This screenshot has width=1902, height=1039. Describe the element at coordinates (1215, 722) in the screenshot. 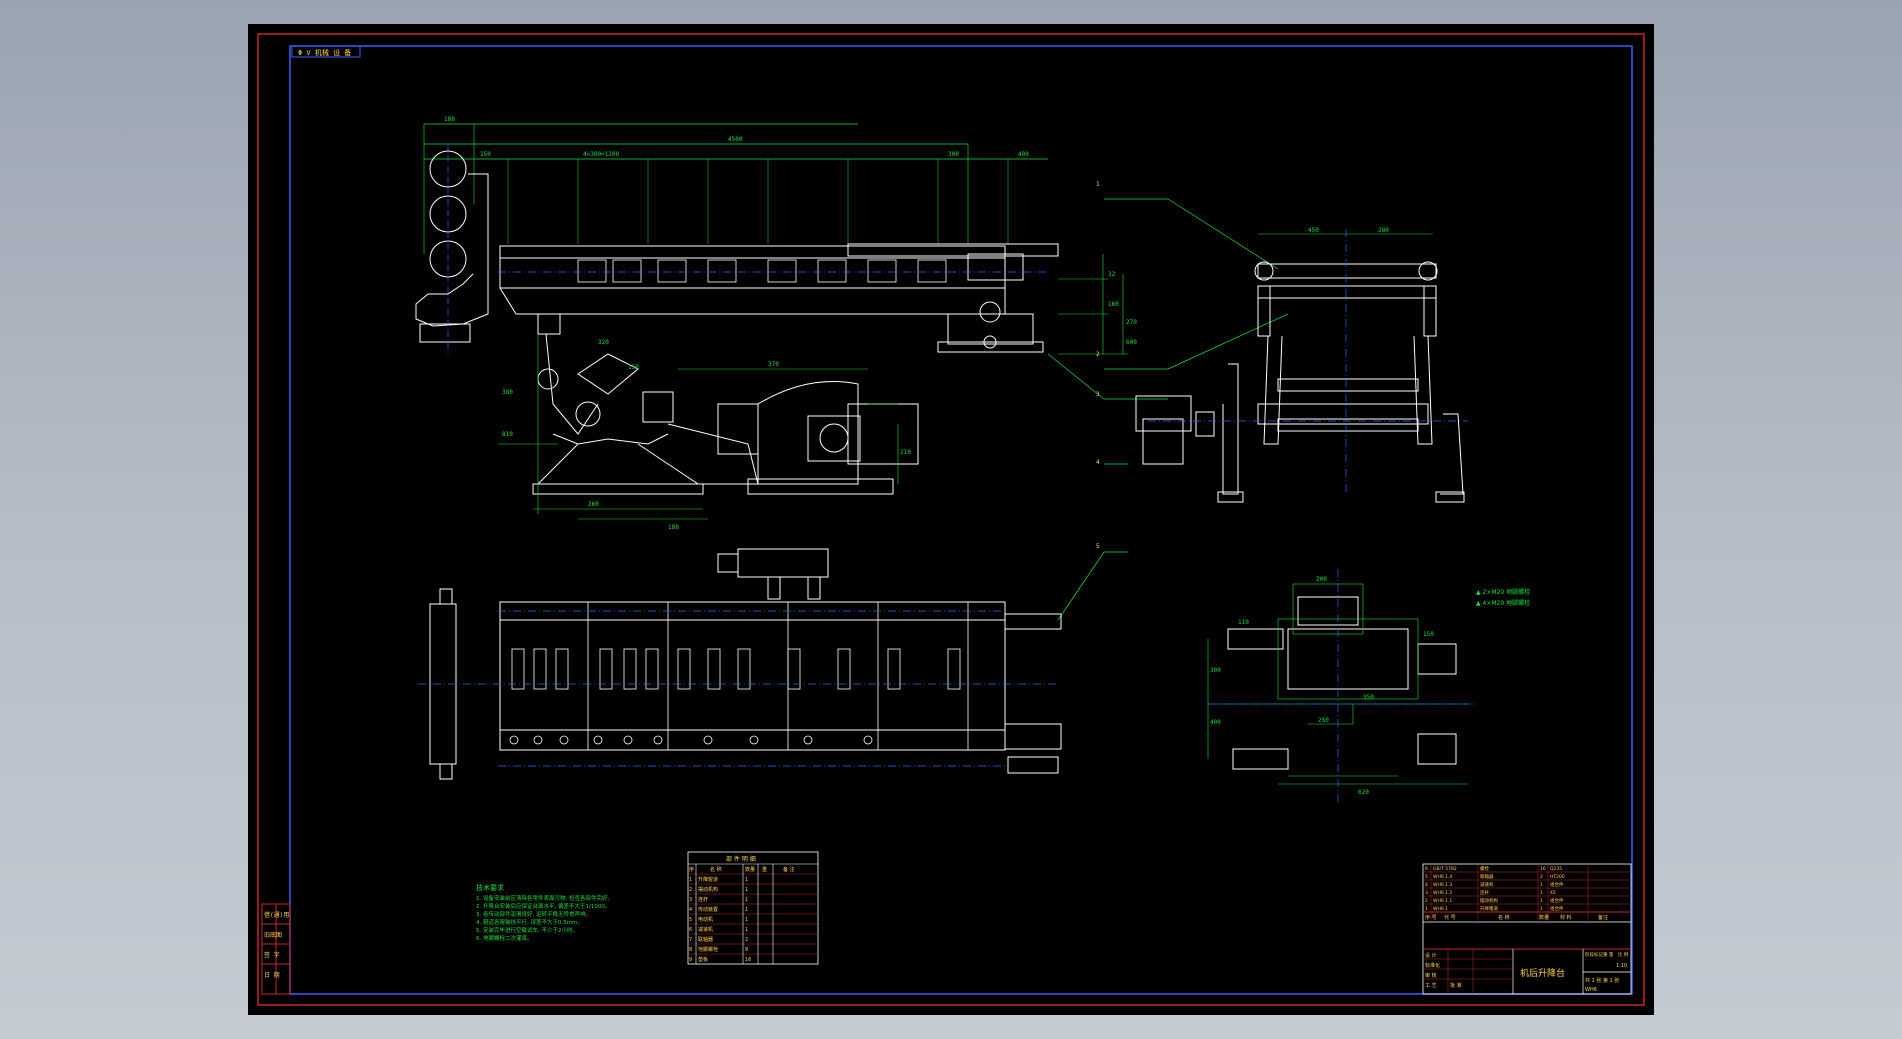

I see `dim-fnd-5: 400` at that location.